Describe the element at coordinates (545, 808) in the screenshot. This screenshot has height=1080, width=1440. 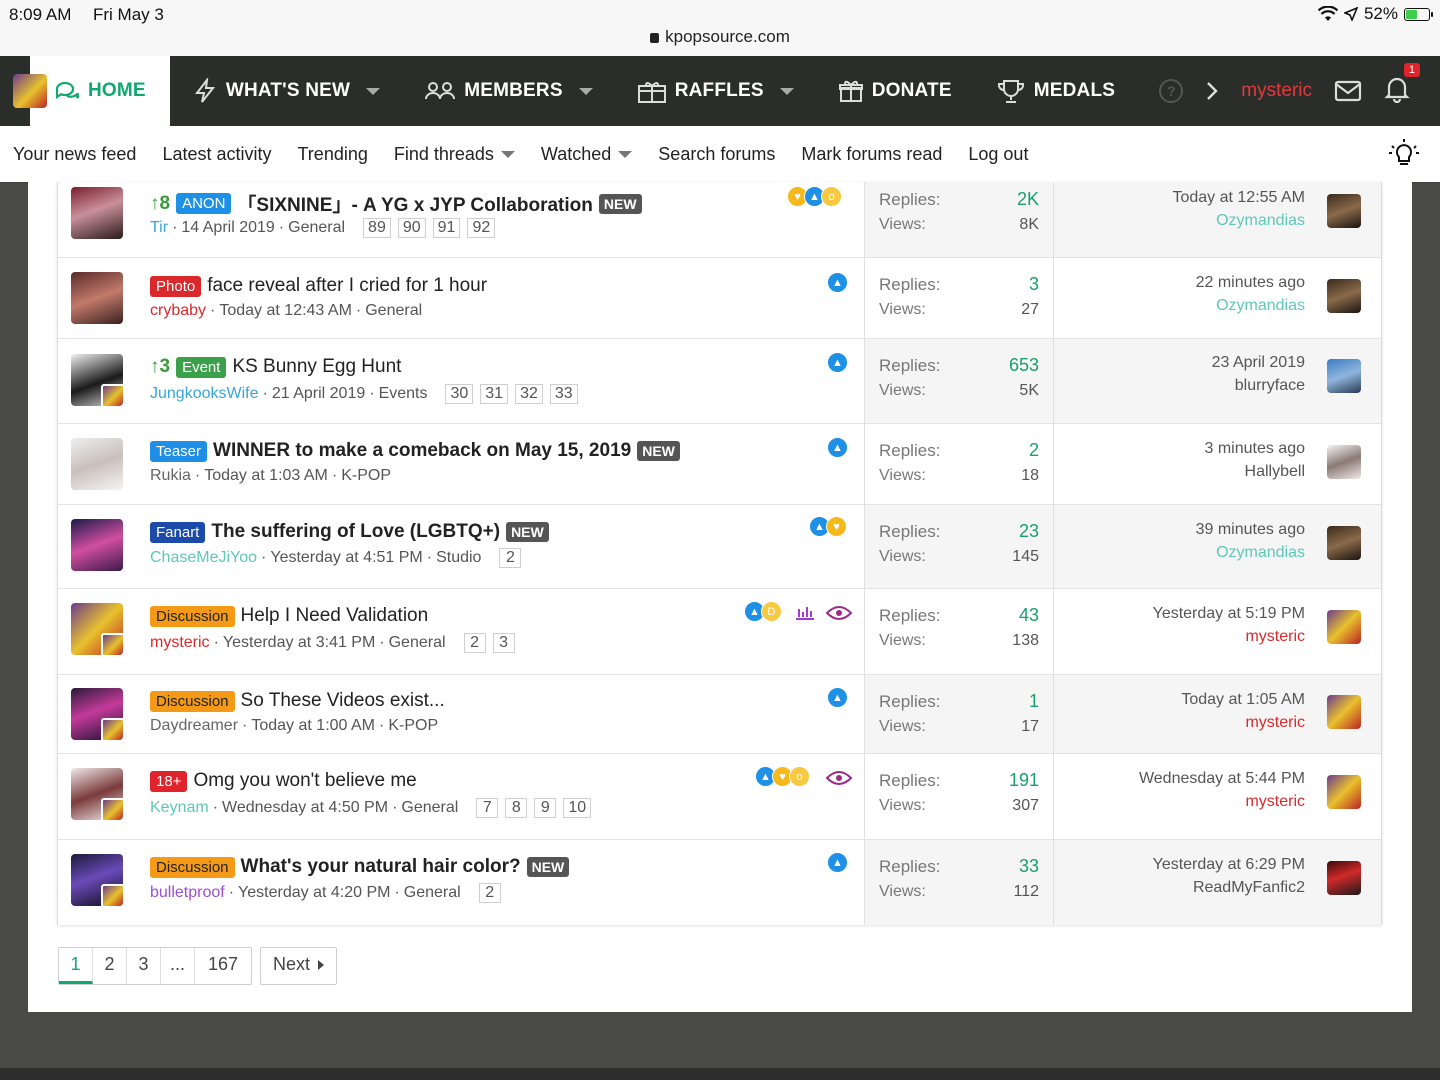
I see `page-link: 9` at that location.